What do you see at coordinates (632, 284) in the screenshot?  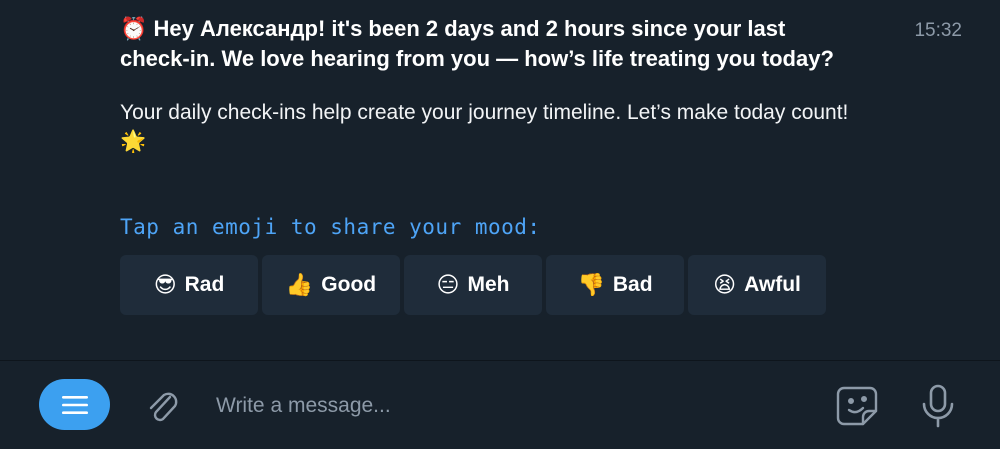 I see `mood-label: Bad` at bounding box center [632, 284].